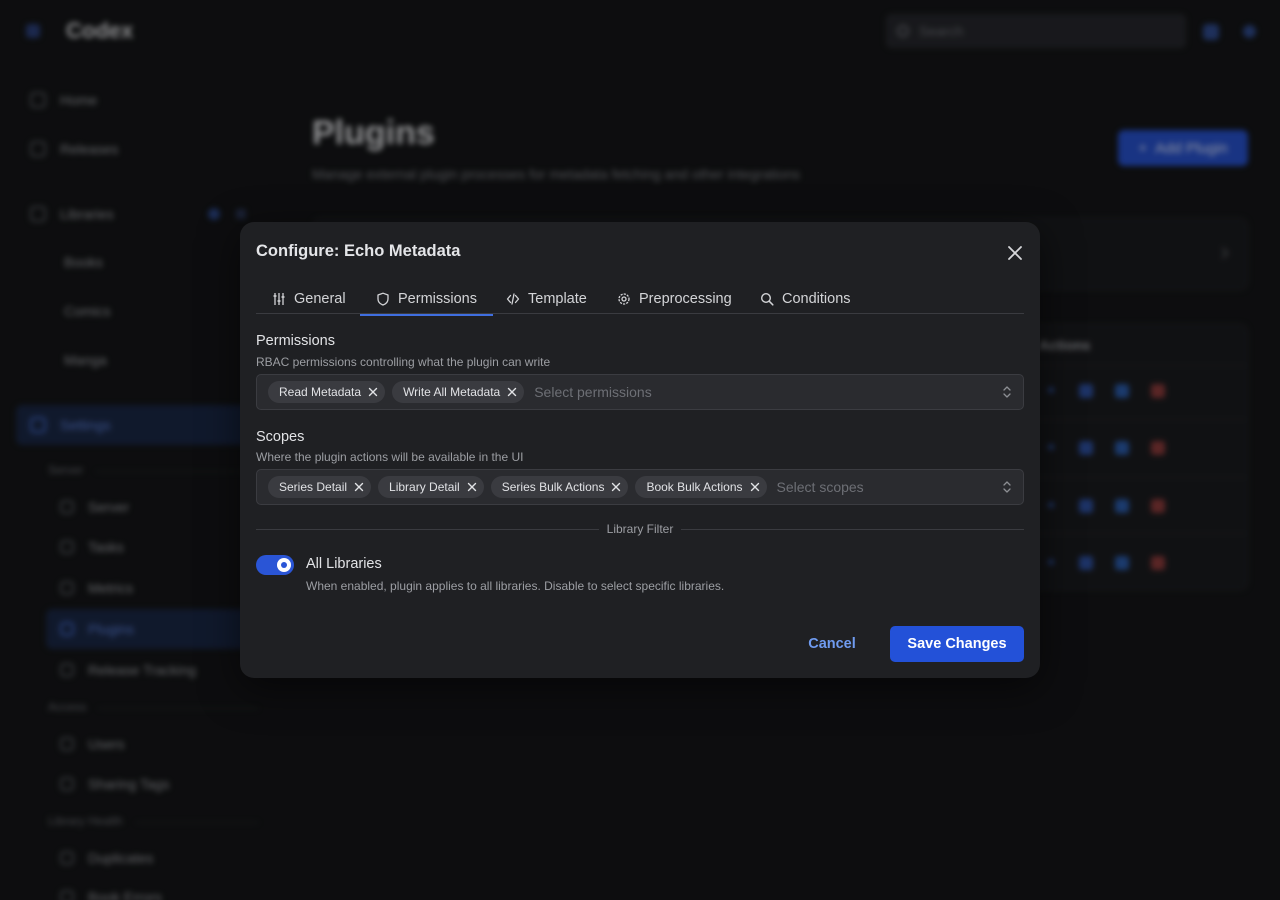 Image resolution: width=1280 pixels, height=900 pixels. What do you see at coordinates (557, 299) in the screenshot?
I see `tab-label: Template` at bounding box center [557, 299].